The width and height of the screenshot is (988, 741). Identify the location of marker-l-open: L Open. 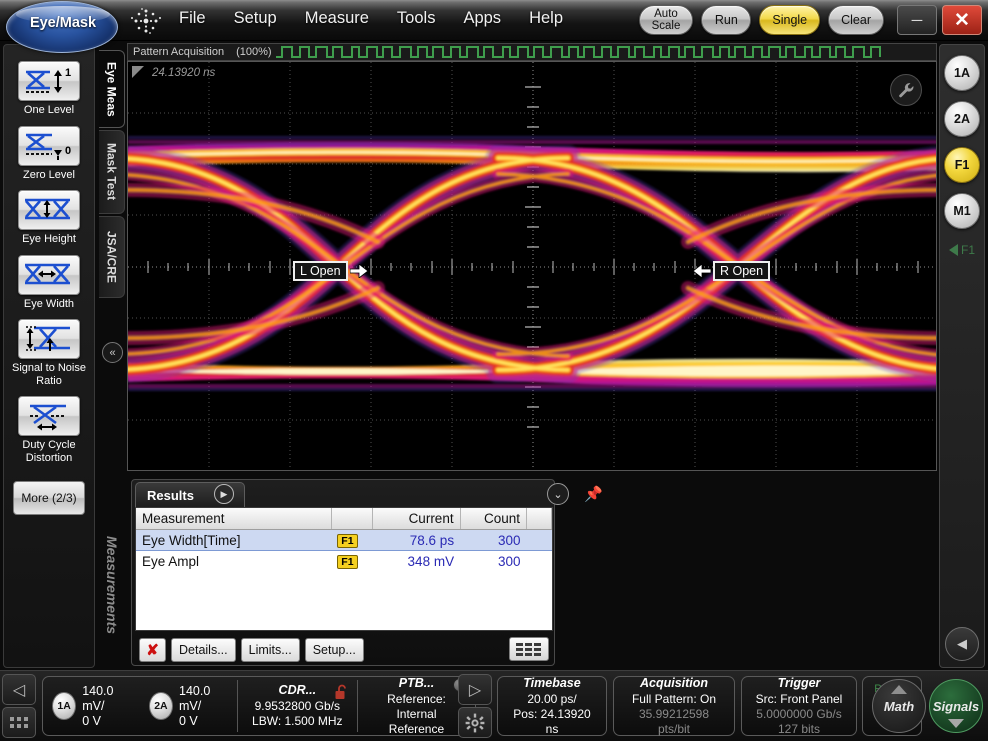
(330, 271).